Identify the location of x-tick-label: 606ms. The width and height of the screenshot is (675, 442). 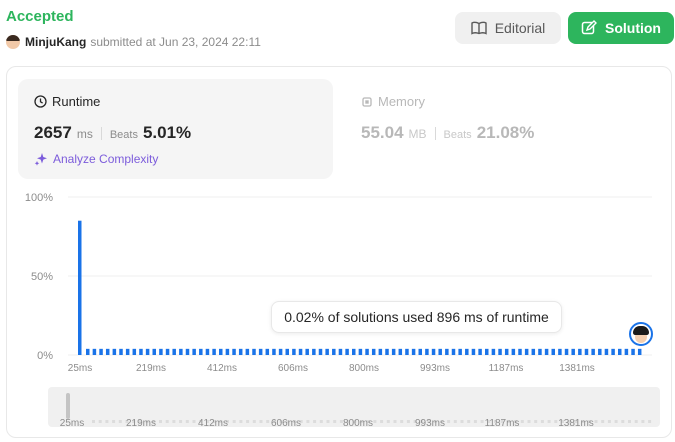
(293, 368).